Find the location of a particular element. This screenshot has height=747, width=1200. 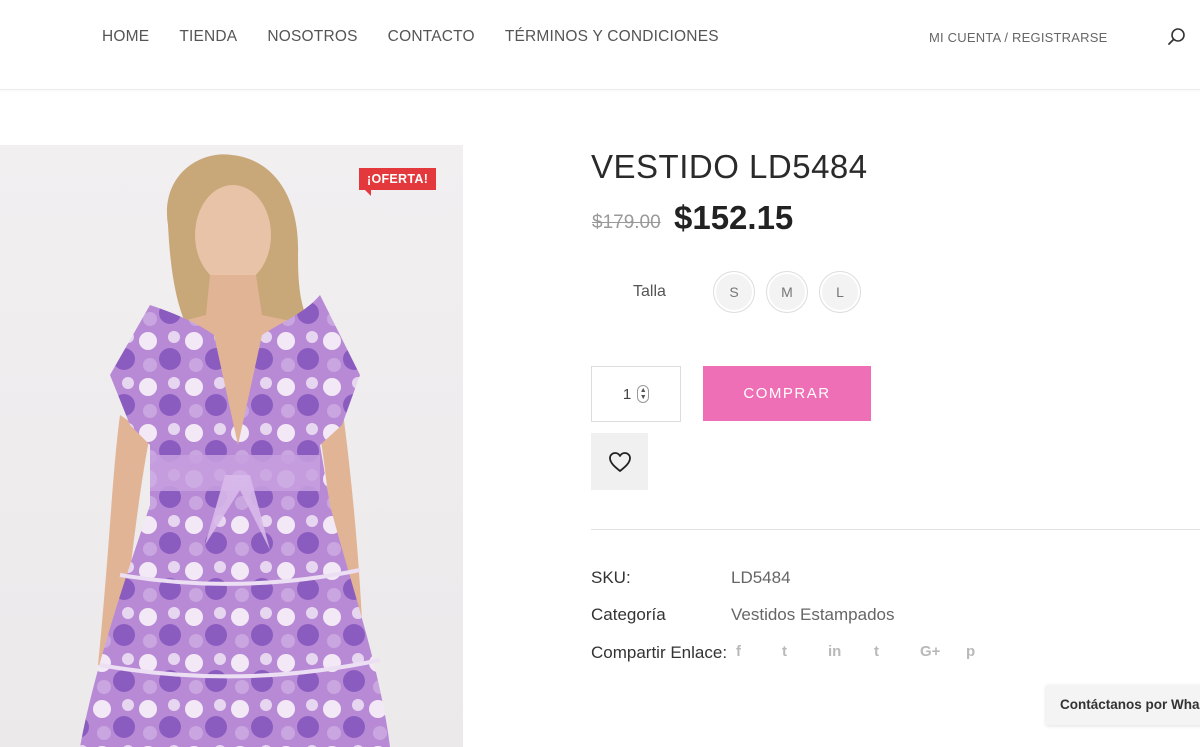

sale-badge: ¡OFERTA! is located at coordinates (398, 182).